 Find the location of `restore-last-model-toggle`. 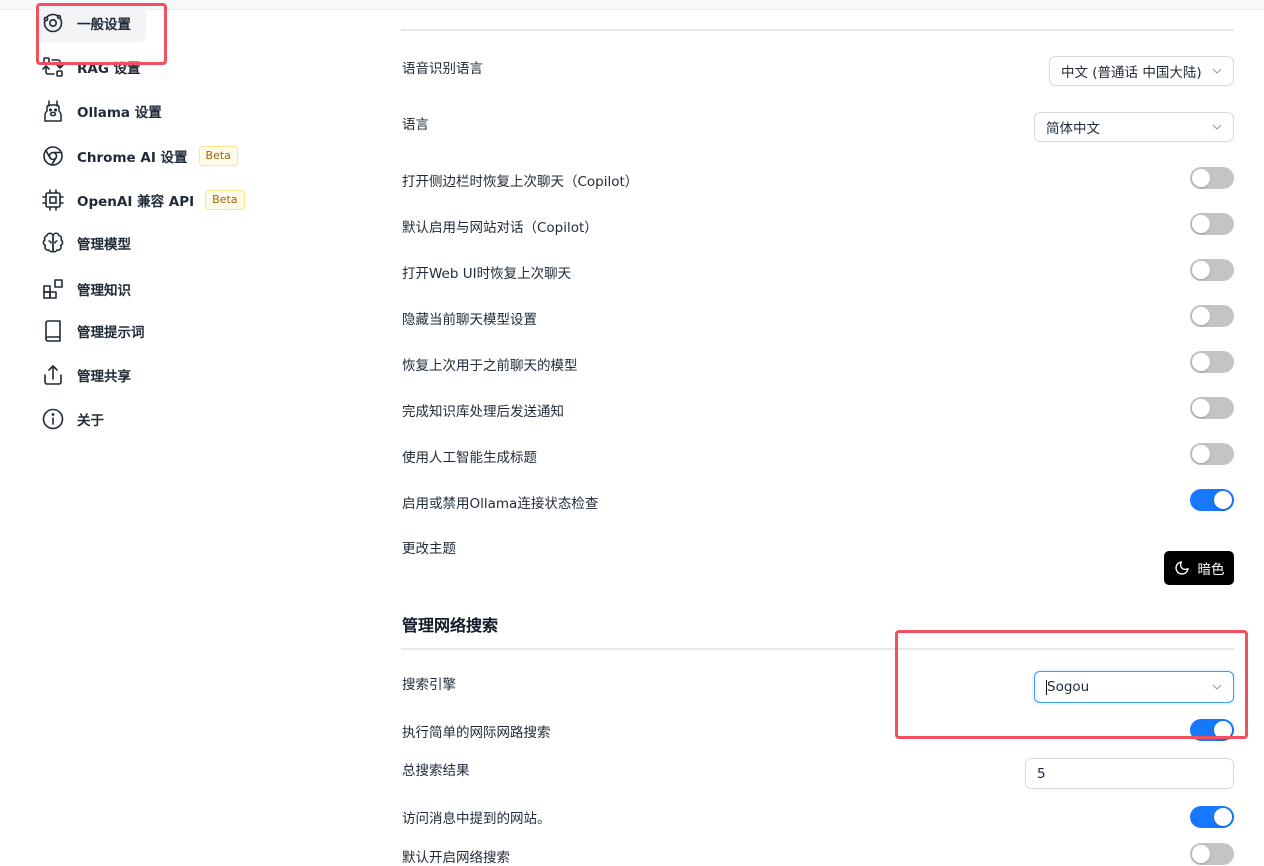

restore-last-model-toggle is located at coordinates (1212, 362).